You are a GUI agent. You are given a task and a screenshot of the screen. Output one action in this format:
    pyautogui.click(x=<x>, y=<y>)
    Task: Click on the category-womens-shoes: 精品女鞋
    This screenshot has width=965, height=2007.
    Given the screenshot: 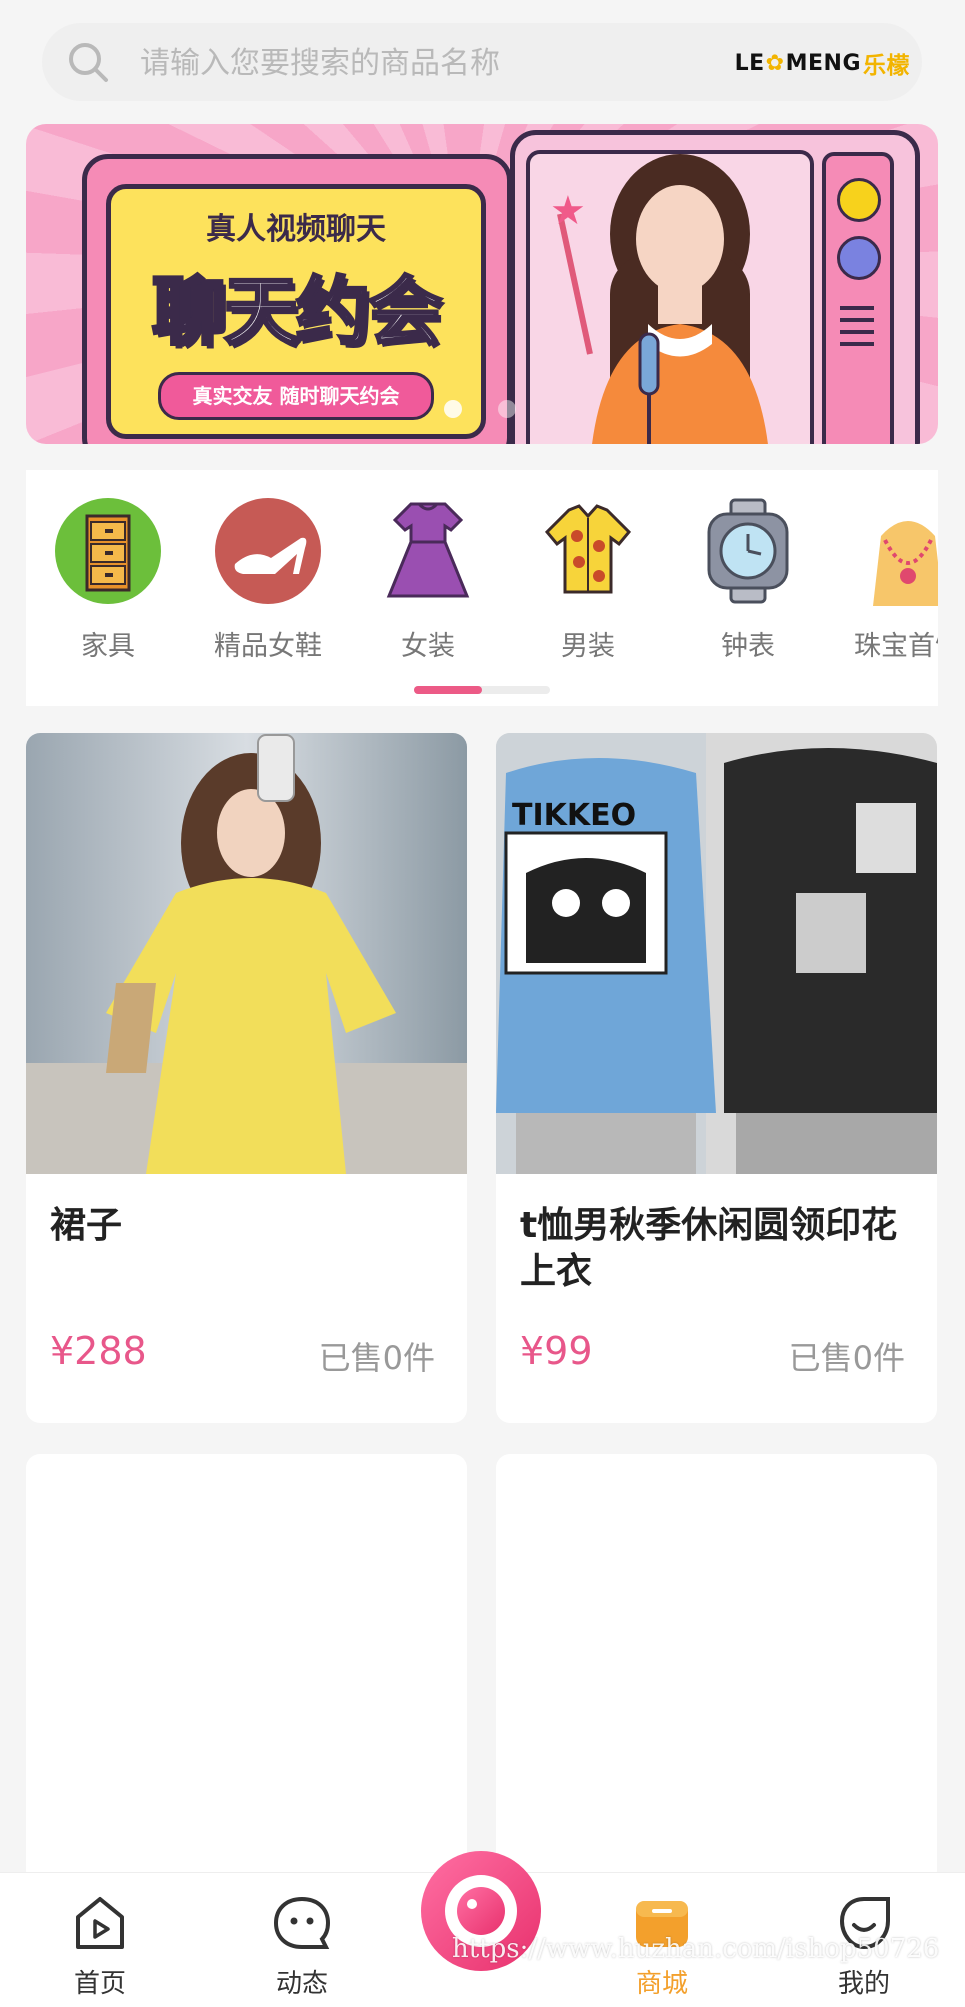 What is the action you would take?
    pyautogui.click(x=268, y=579)
    